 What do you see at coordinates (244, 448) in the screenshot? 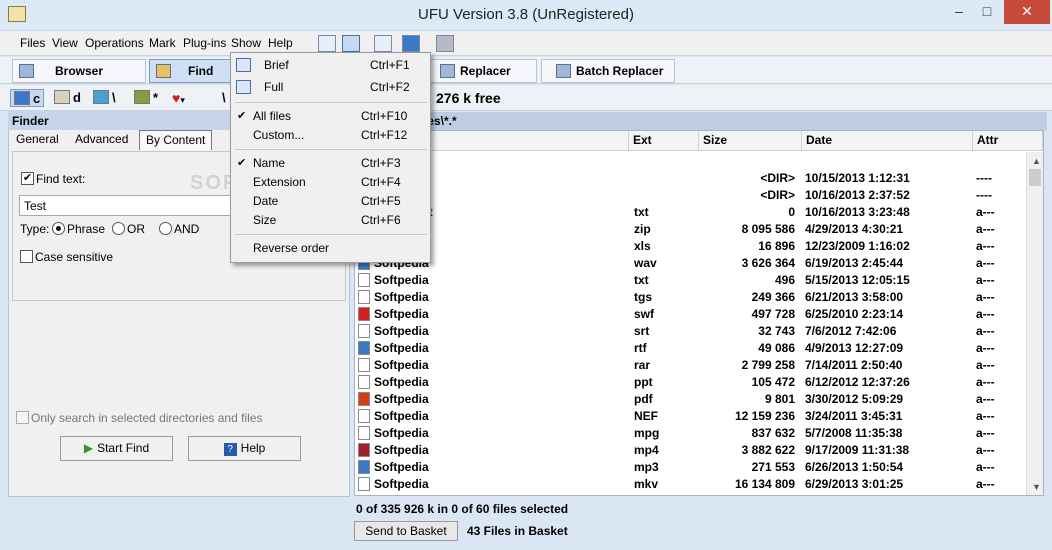
I see `help-button: ? Help` at bounding box center [244, 448].